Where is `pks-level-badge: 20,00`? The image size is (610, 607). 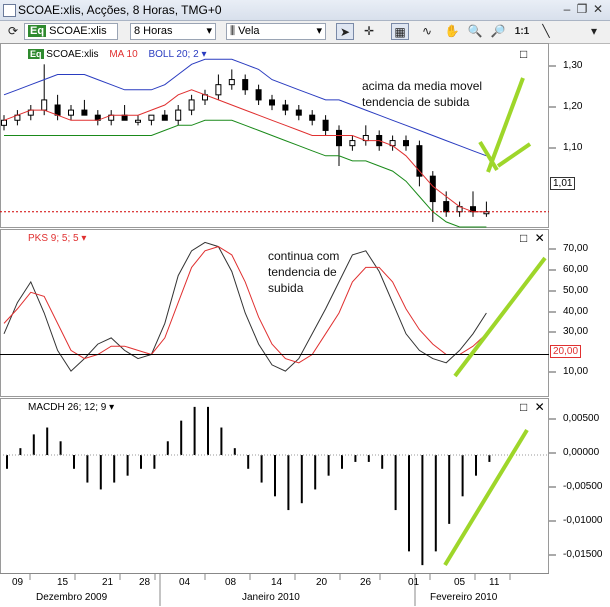
pks-level-badge: 20,00 is located at coordinates (566, 351).